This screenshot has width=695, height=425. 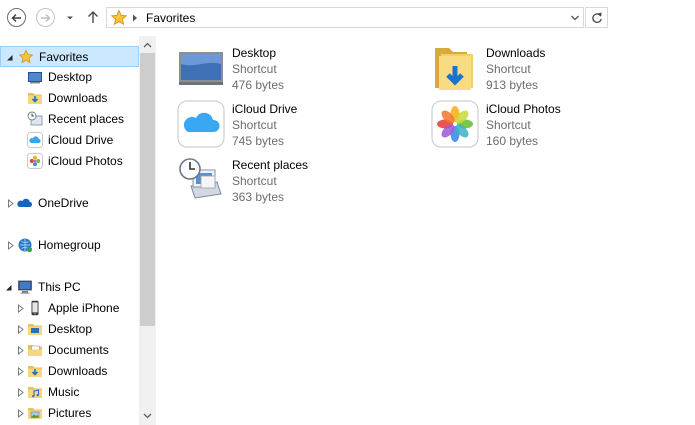 I want to click on address-field: Favorites, so click(x=345, y=17).